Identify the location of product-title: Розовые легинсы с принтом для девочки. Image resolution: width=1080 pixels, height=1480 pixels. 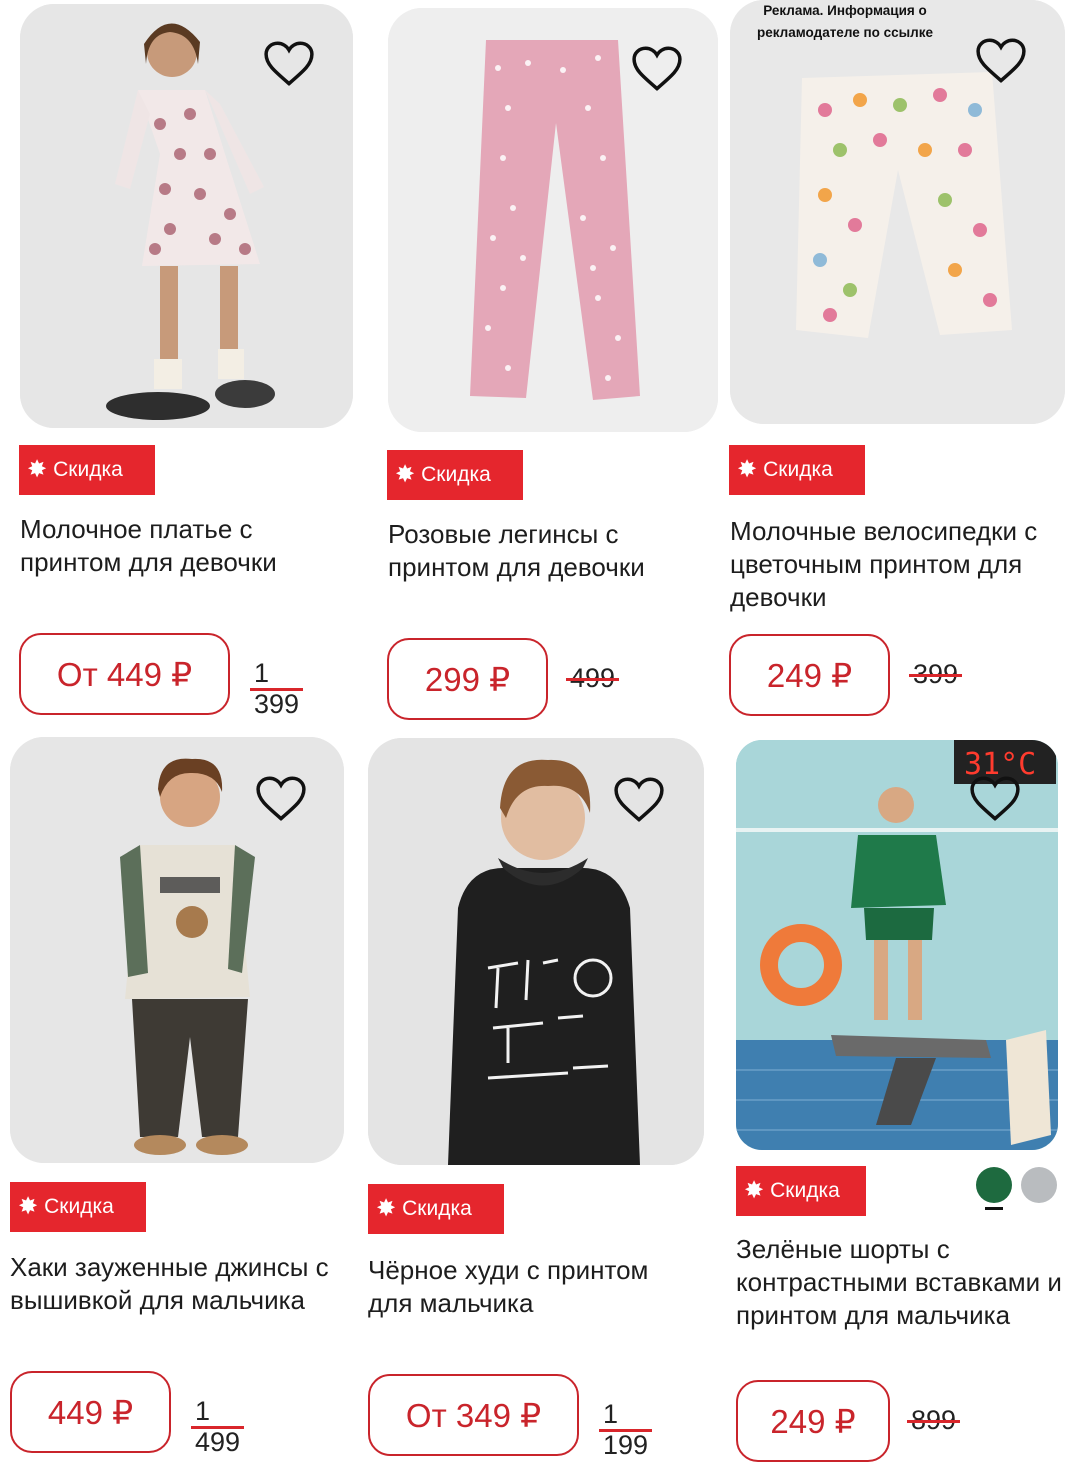
(548, 551).